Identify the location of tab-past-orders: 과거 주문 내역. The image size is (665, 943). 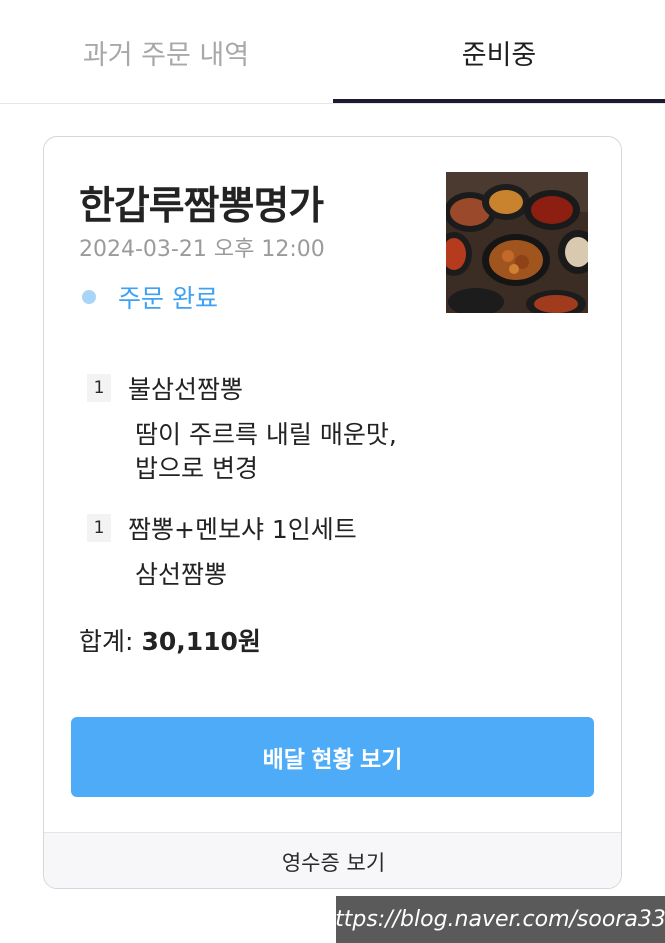
(166, 52).